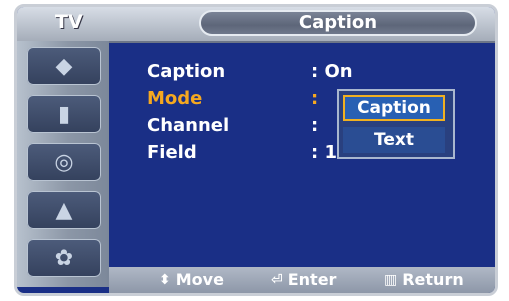 This screenshot has width=509, height=301. What do you see at coordinates (165, 279) in the screenshot?
I see `move-icon: ⬍` at bounding box center [165, 279].